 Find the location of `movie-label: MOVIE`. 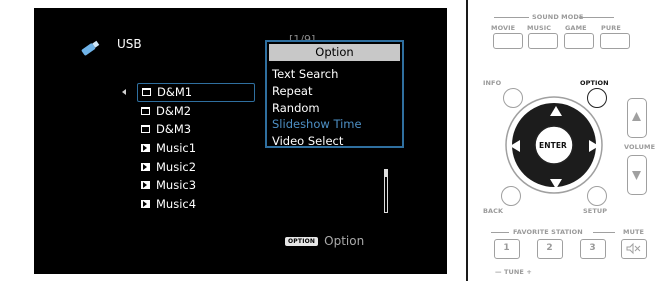

movie-label: MOVIE is located at coordinates (503, 28).